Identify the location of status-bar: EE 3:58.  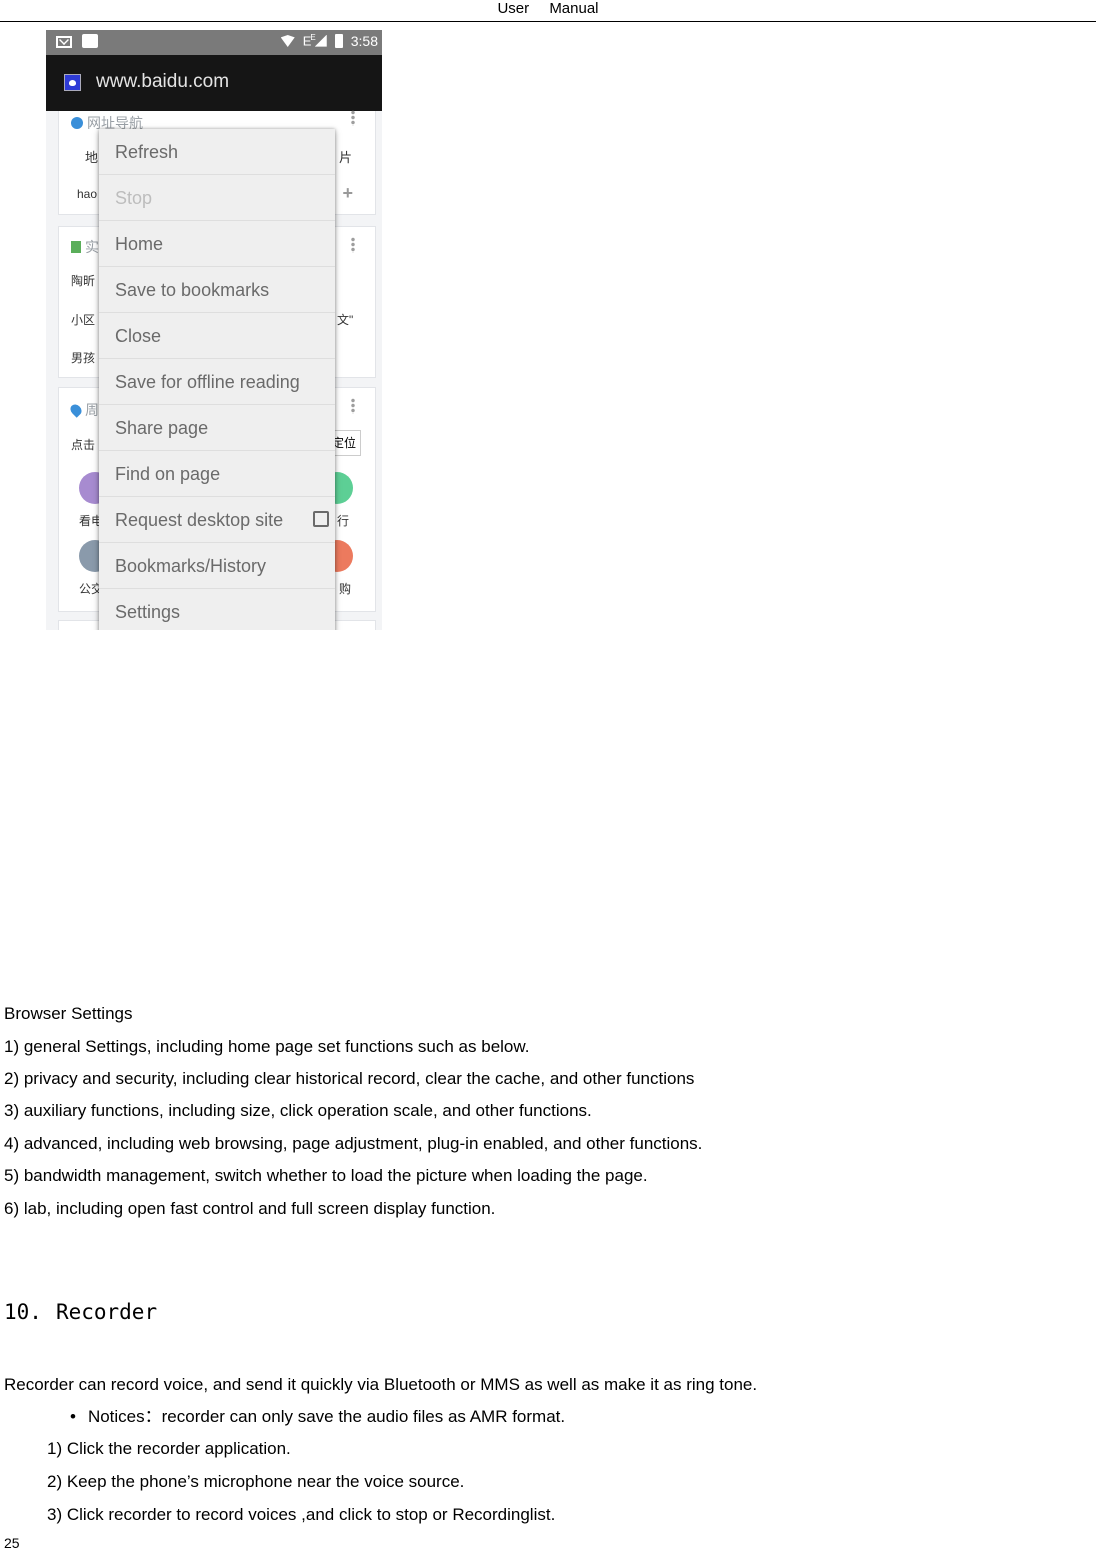
(214, 42).